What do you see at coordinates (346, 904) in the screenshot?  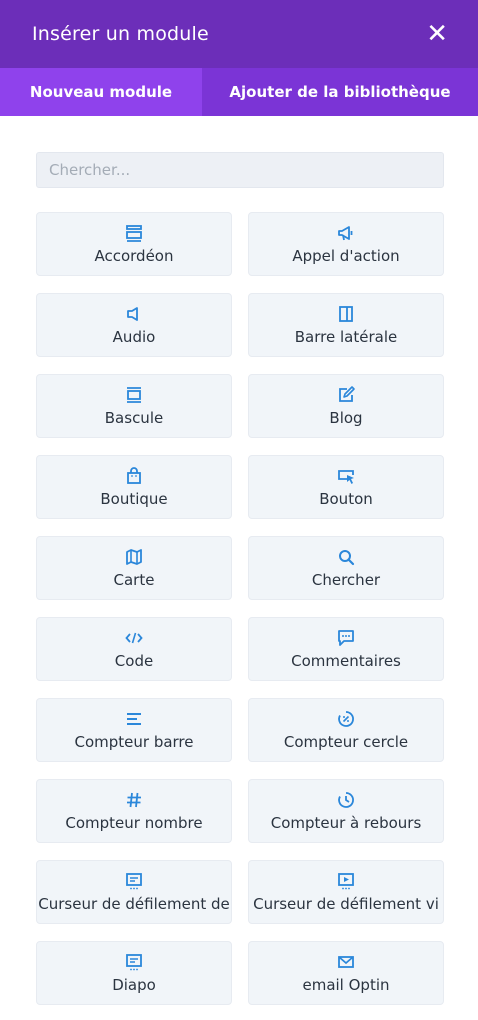 I see `module-label: Curseur de défilement vi` at bounding box center [346, 904].